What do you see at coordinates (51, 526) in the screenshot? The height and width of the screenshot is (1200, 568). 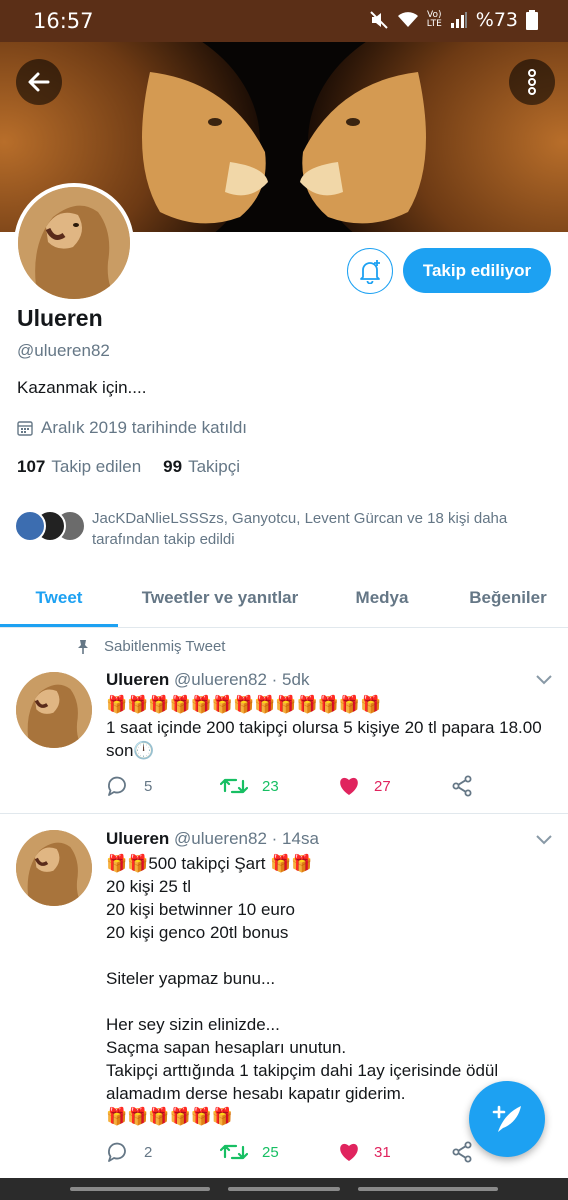 I see `followed-by-avatars` at bounding box center [51, 526].